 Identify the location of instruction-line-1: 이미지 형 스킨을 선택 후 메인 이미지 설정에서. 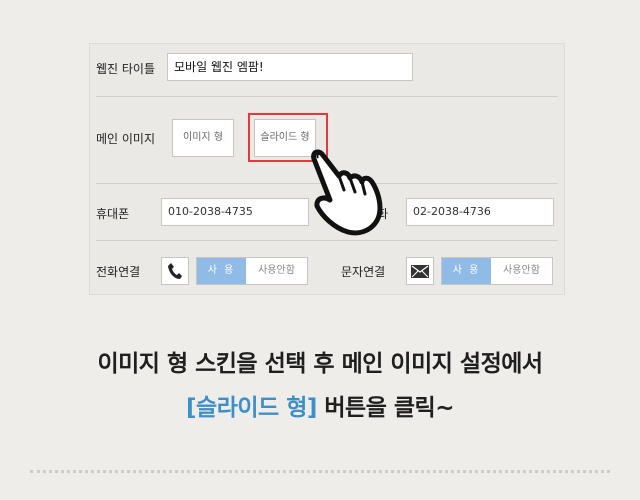
(320, 364).